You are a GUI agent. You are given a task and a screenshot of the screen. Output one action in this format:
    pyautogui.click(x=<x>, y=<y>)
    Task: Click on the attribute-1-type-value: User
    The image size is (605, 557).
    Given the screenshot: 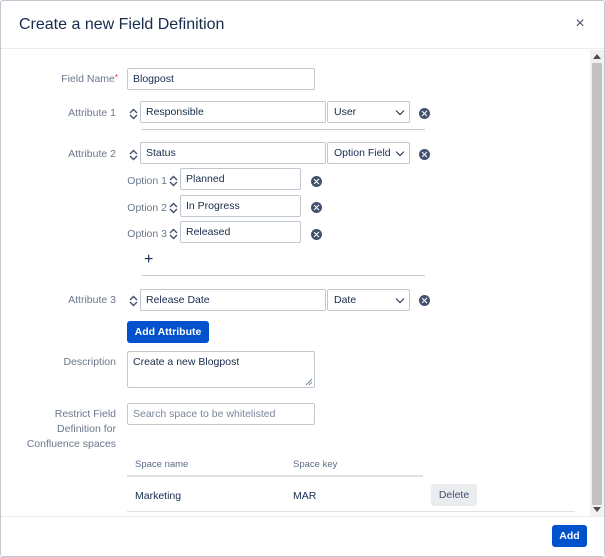 What is the action you would take?
    pyautogui.click(x=345, y=112)
    